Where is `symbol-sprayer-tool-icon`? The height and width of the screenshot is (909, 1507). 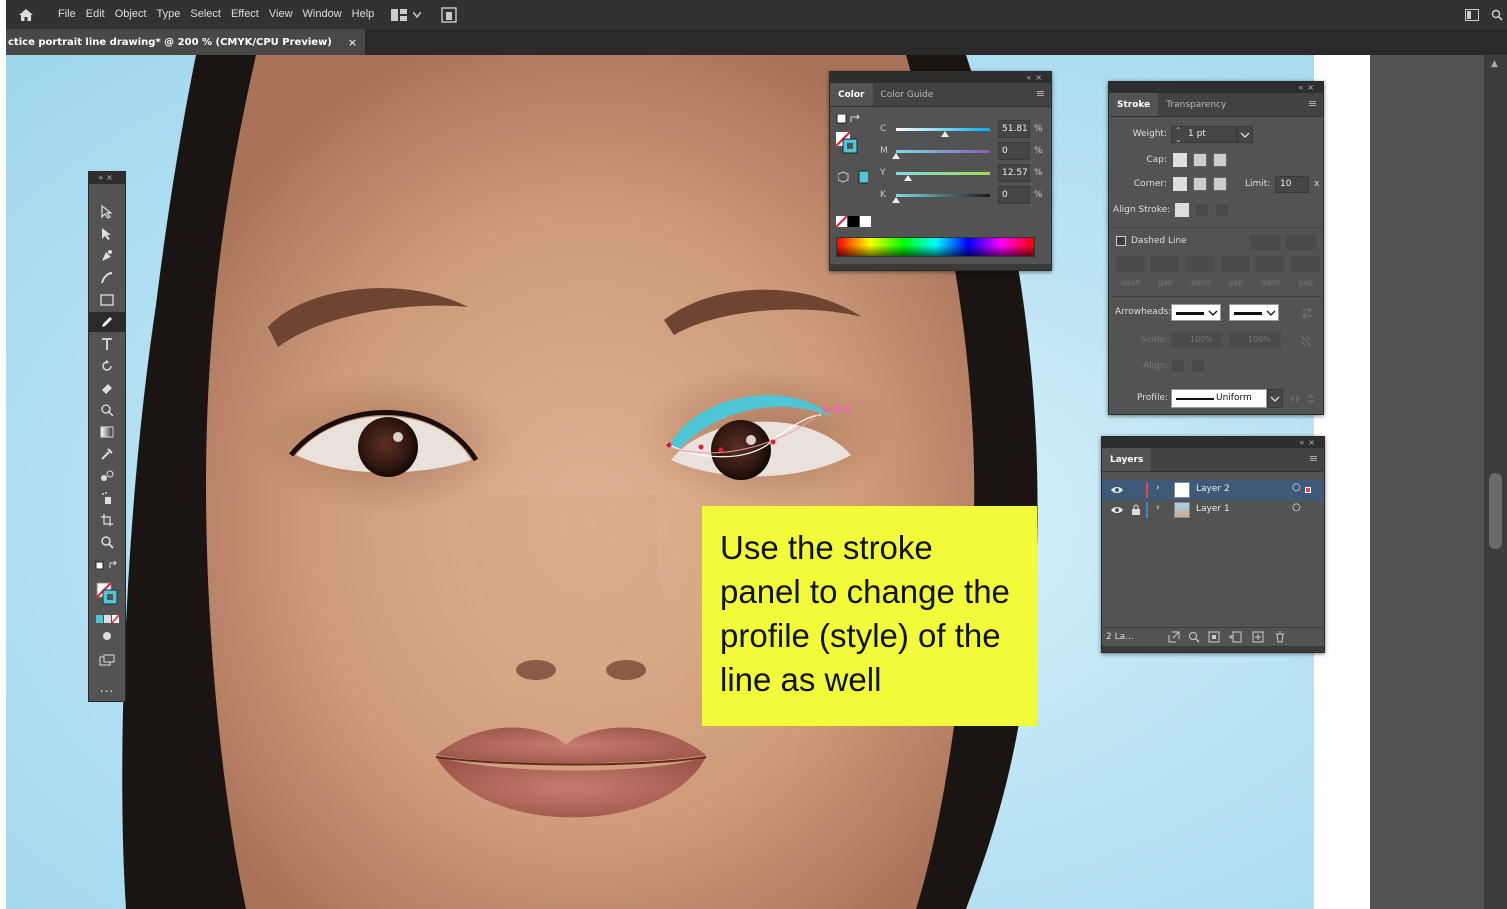
symbol-sprayer-tool-icon is located at coordinates (107, 498).